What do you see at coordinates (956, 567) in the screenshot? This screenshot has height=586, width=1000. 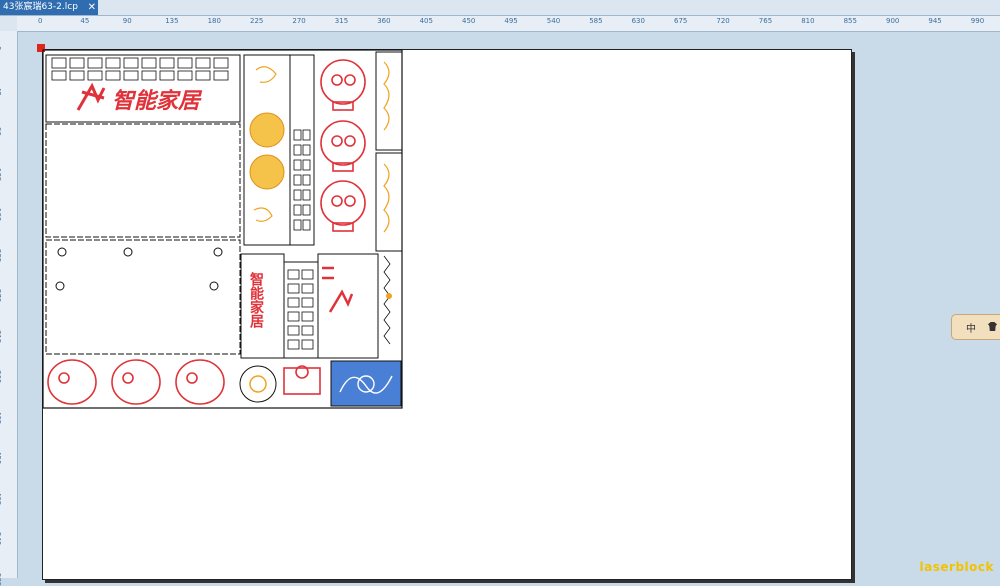 I see `watermark: laserblock` at bounding box center [956, 567].